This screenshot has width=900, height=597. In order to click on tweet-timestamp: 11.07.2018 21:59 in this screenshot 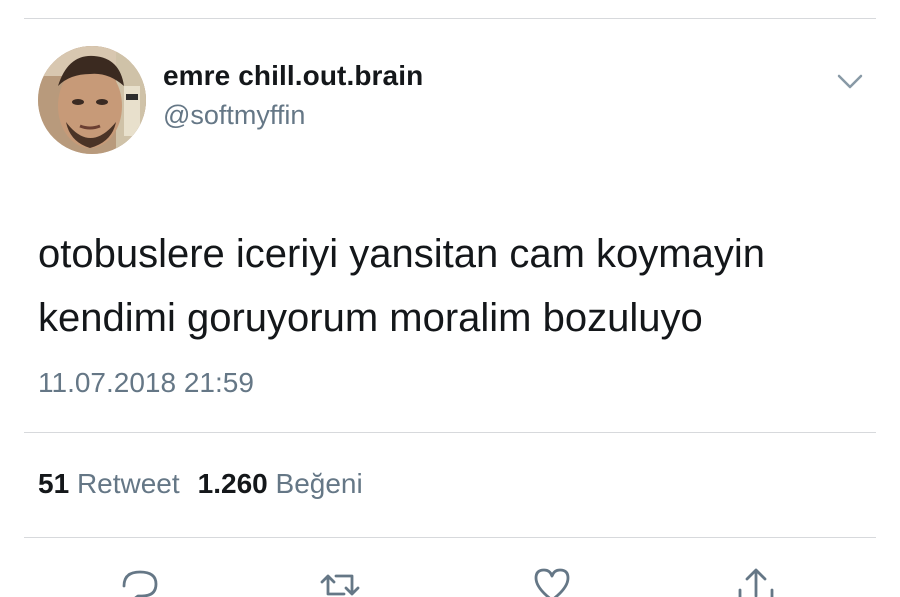, I will do `click(146, 383)`.